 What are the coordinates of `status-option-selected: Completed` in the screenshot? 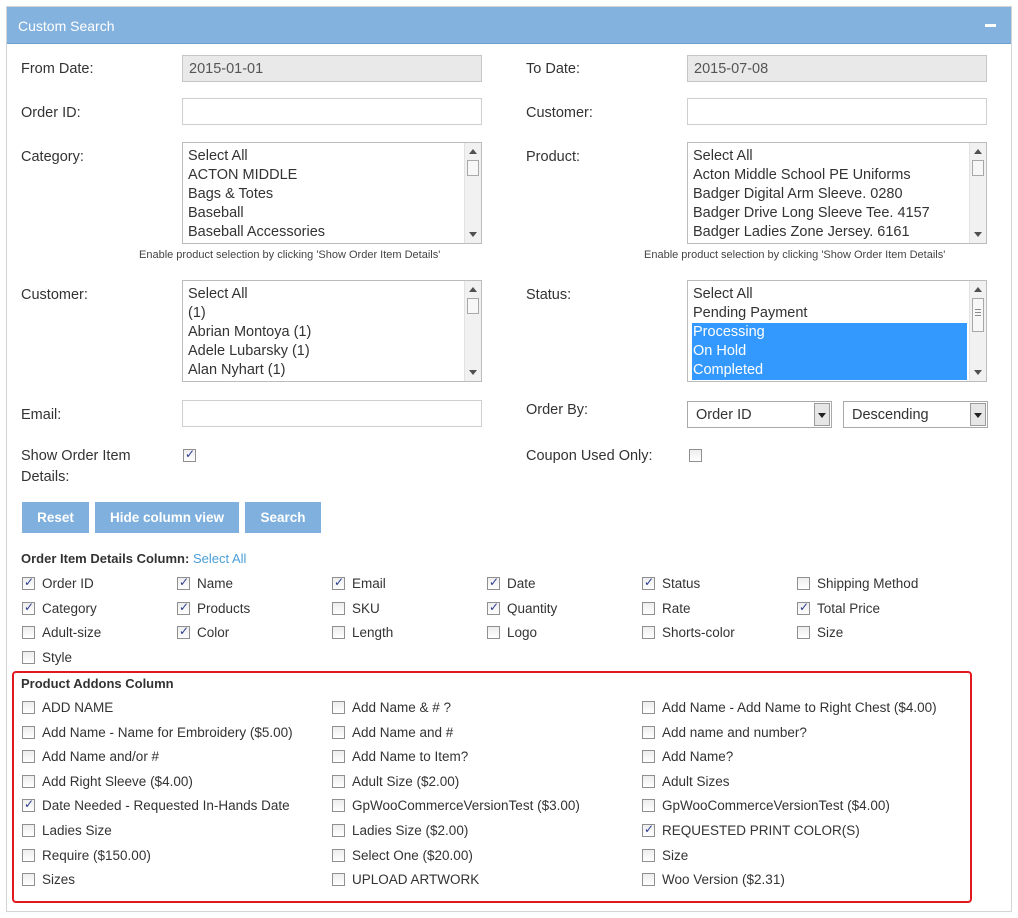 It's located at (829, 370).